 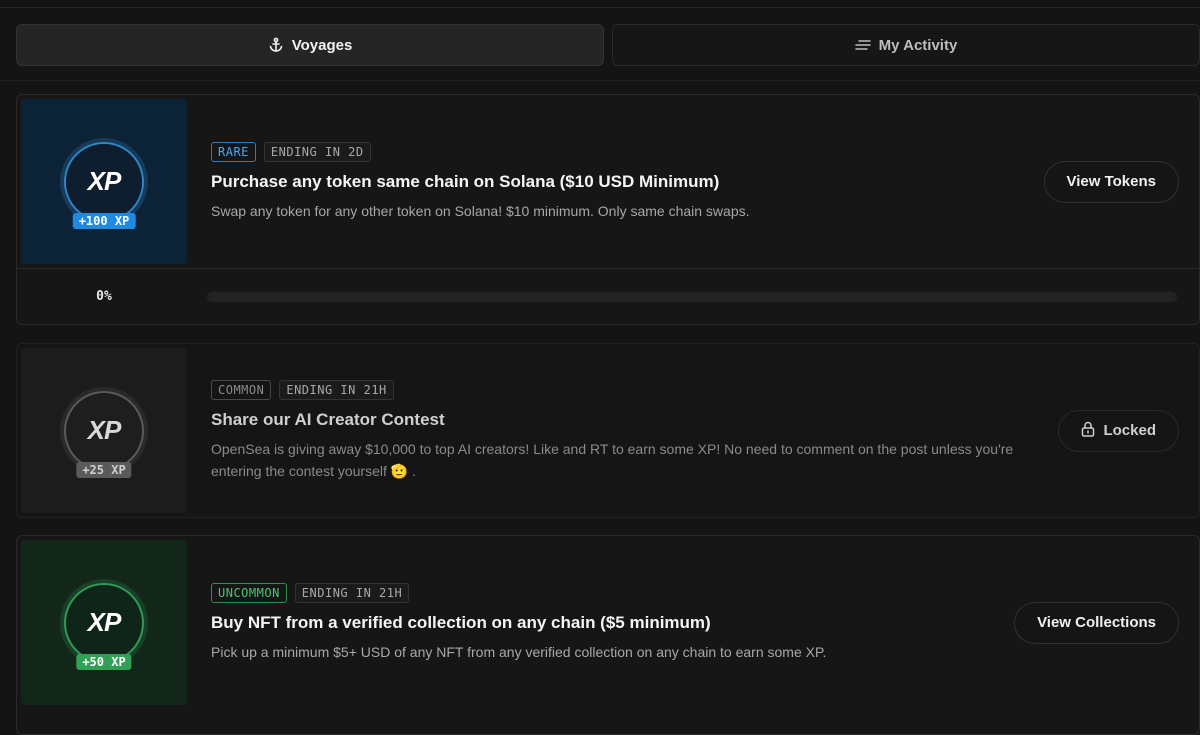 I want to click on progress-percent: 0%, so click(x=104, y=296).